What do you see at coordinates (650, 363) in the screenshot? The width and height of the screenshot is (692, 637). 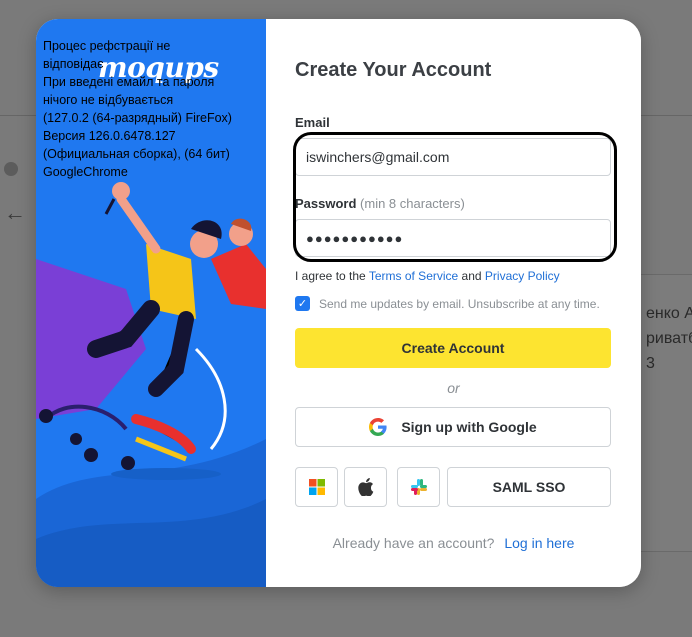 I see `background-text-line: 3` at bounding box center [650, 363].